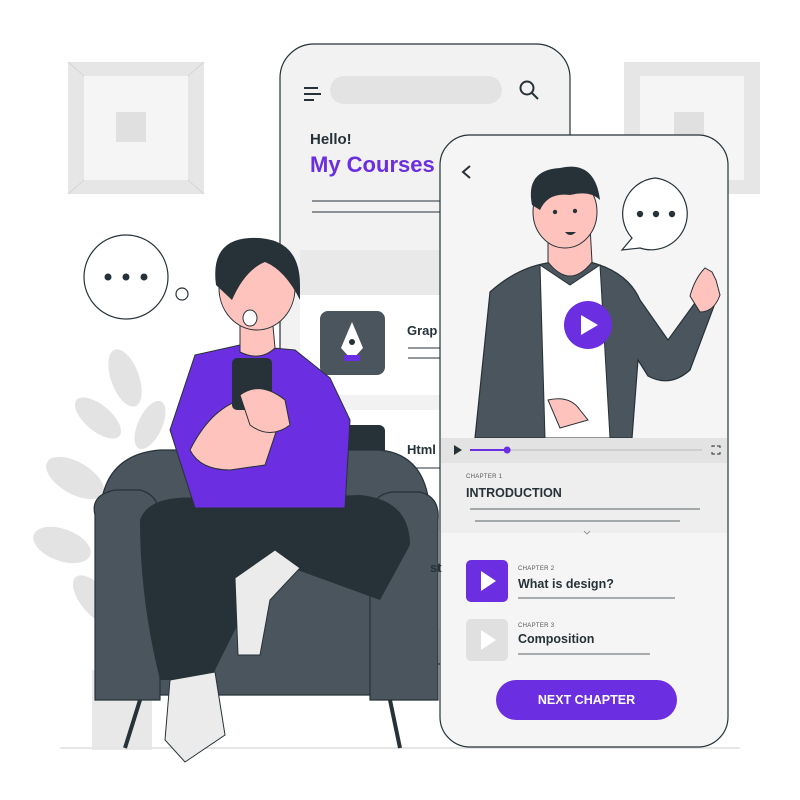 This screenshot has width=800, height=800. I want to click on greeting-text: Hello!, so click(331, 139).